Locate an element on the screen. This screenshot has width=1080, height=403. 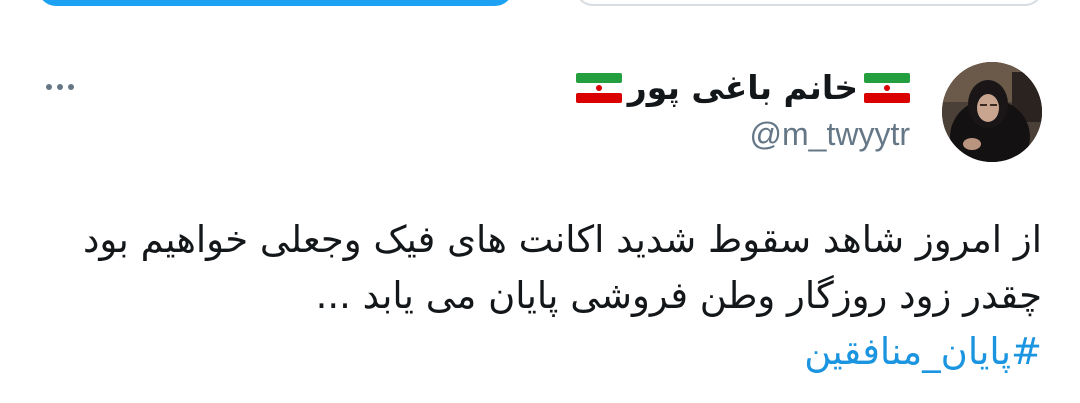
hashtag-link: #پایان_منافقین is located at coordinates (542, 352).